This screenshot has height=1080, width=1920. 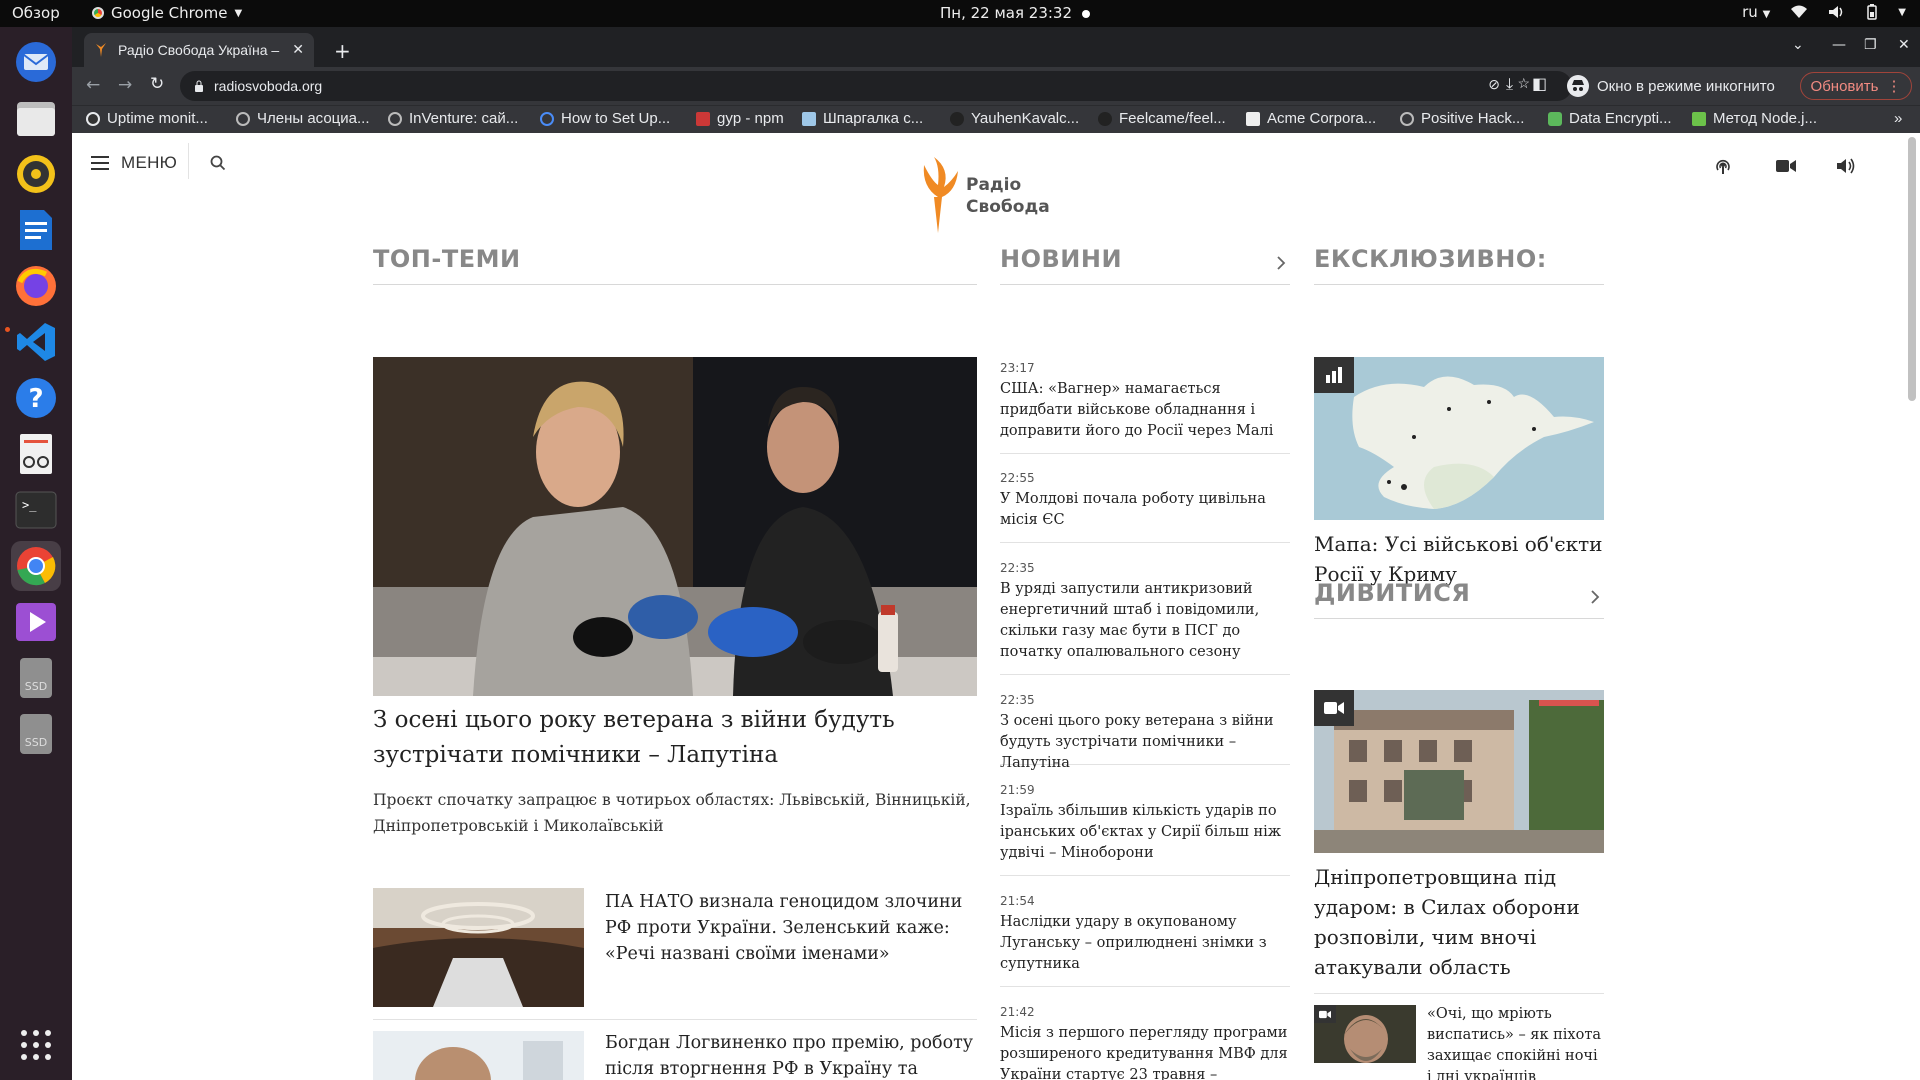 What do you see at coordinates (1459, 438) in the screenshot?
I see `exclusive-map-image` at bounding box center [1459, 438].